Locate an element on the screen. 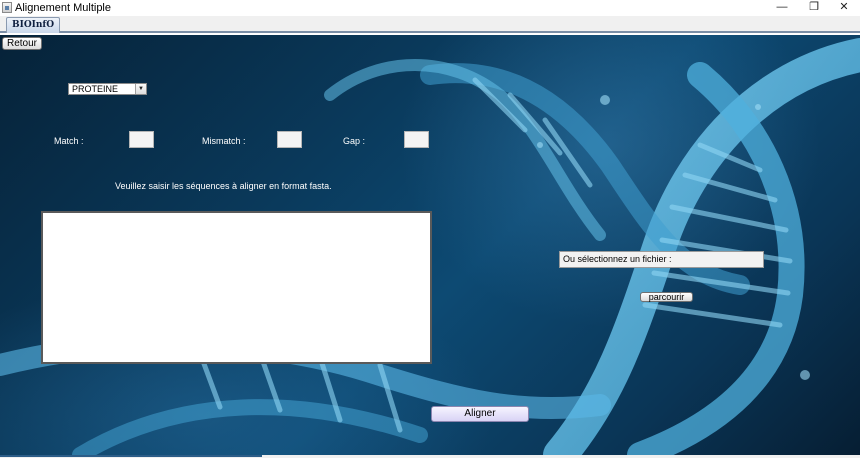 This screenshot has width=860, height=458. browse-button: parcourir is located at coordinates (666, 297).